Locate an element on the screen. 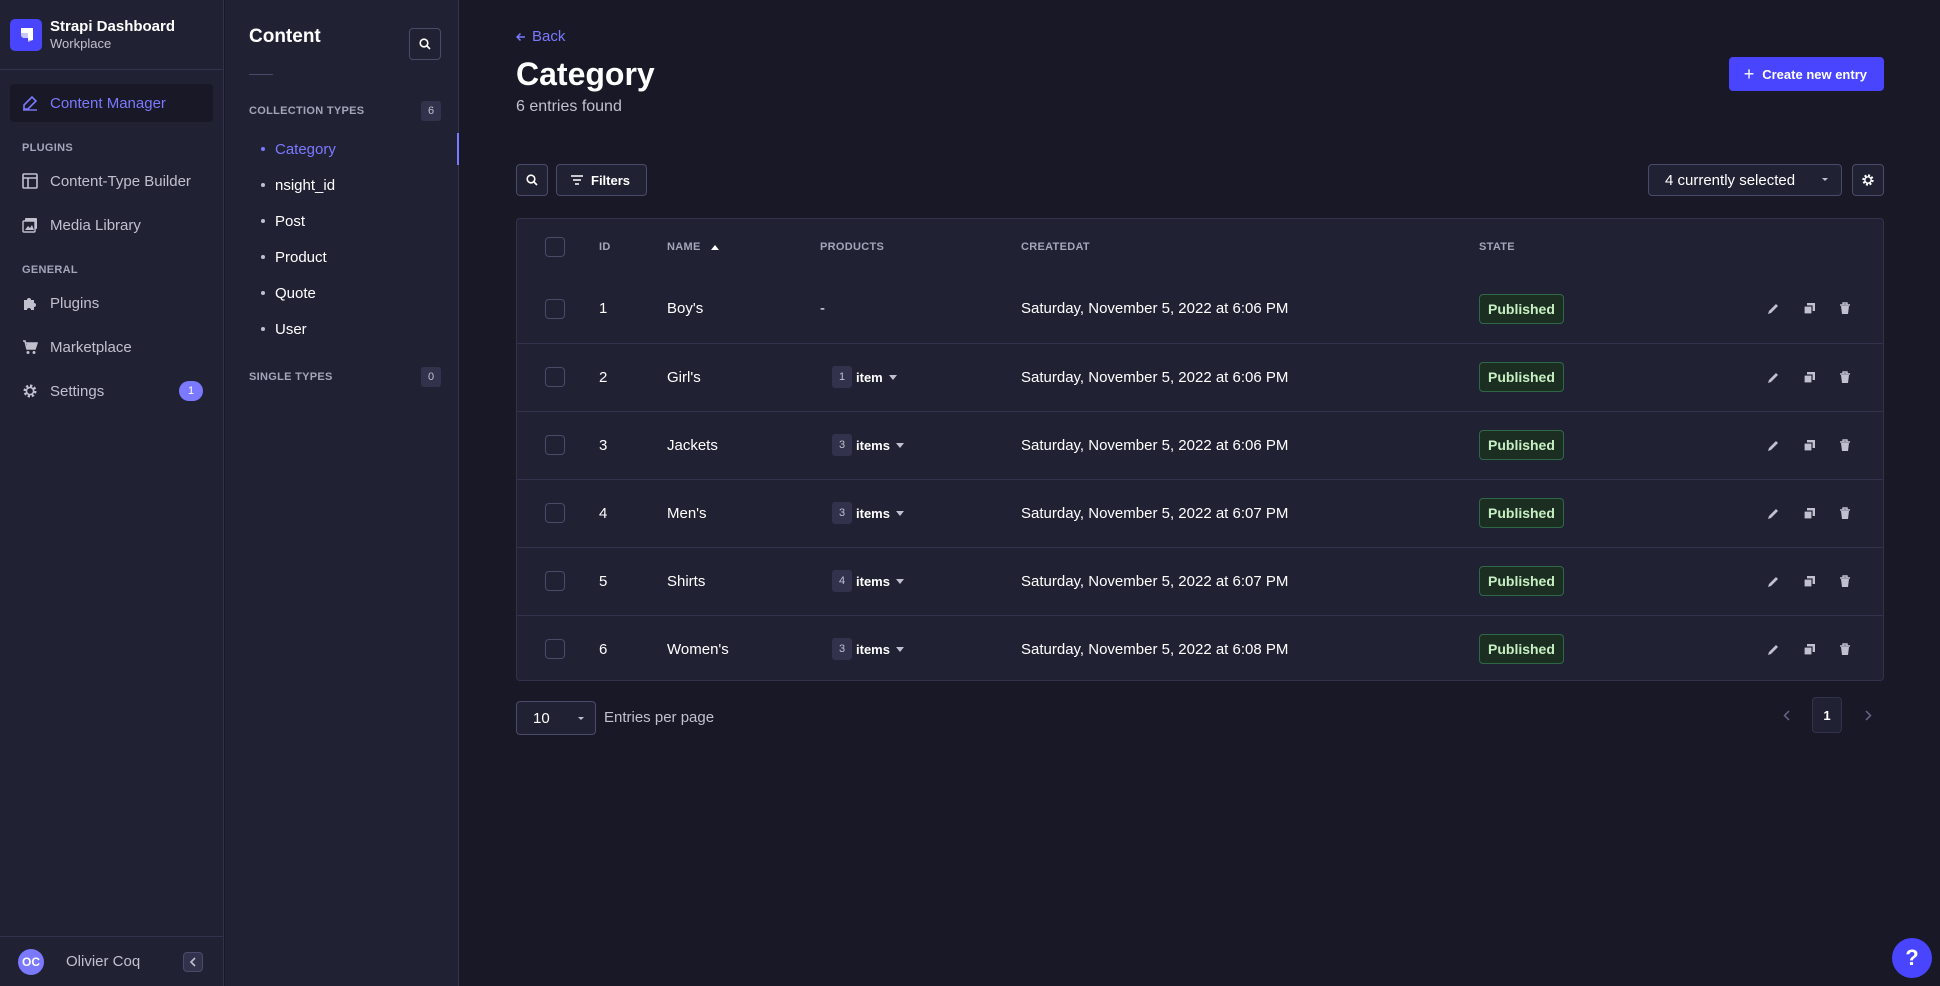  nav-item-content-type-builder: Content-Type Builder is located at coordinates (111, 181).